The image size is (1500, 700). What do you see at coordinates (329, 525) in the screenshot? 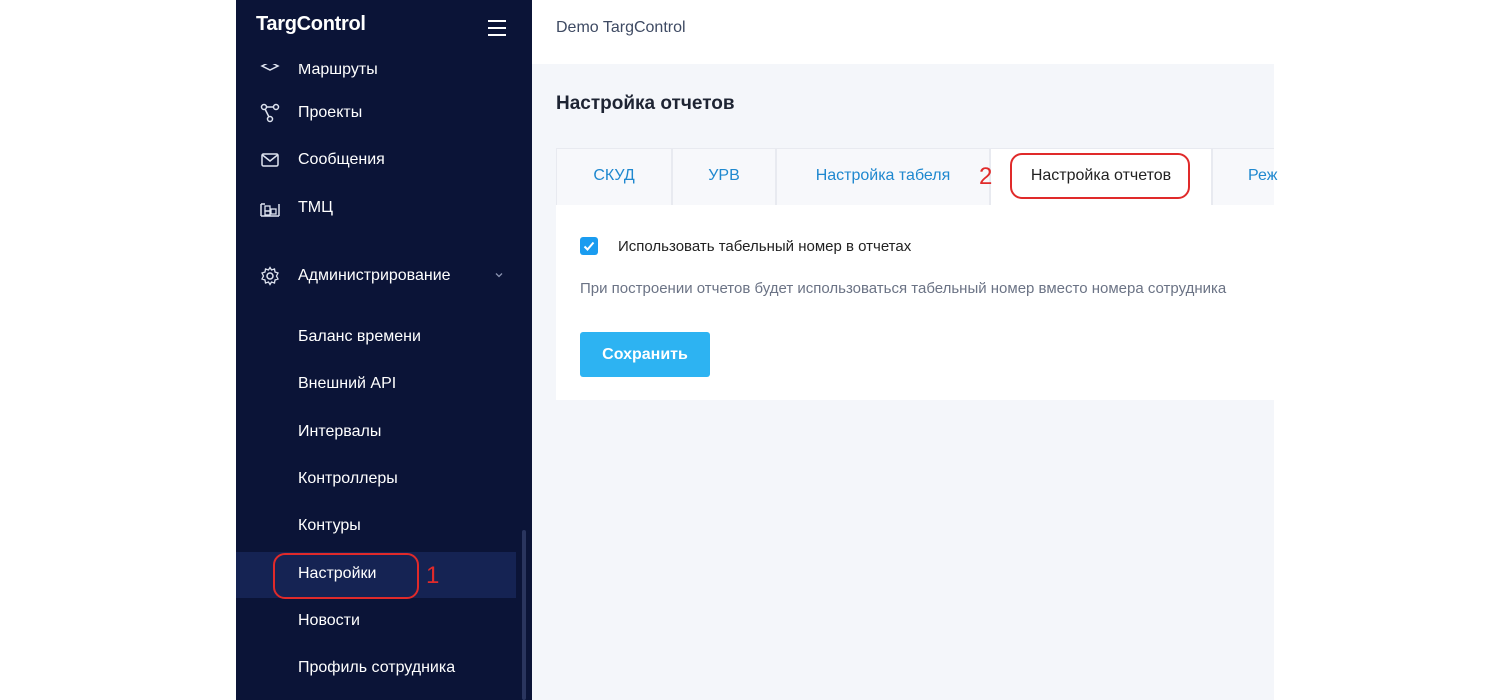
I see `sidebar-subitem-label: Контуры` at bounding box center [329, 525].